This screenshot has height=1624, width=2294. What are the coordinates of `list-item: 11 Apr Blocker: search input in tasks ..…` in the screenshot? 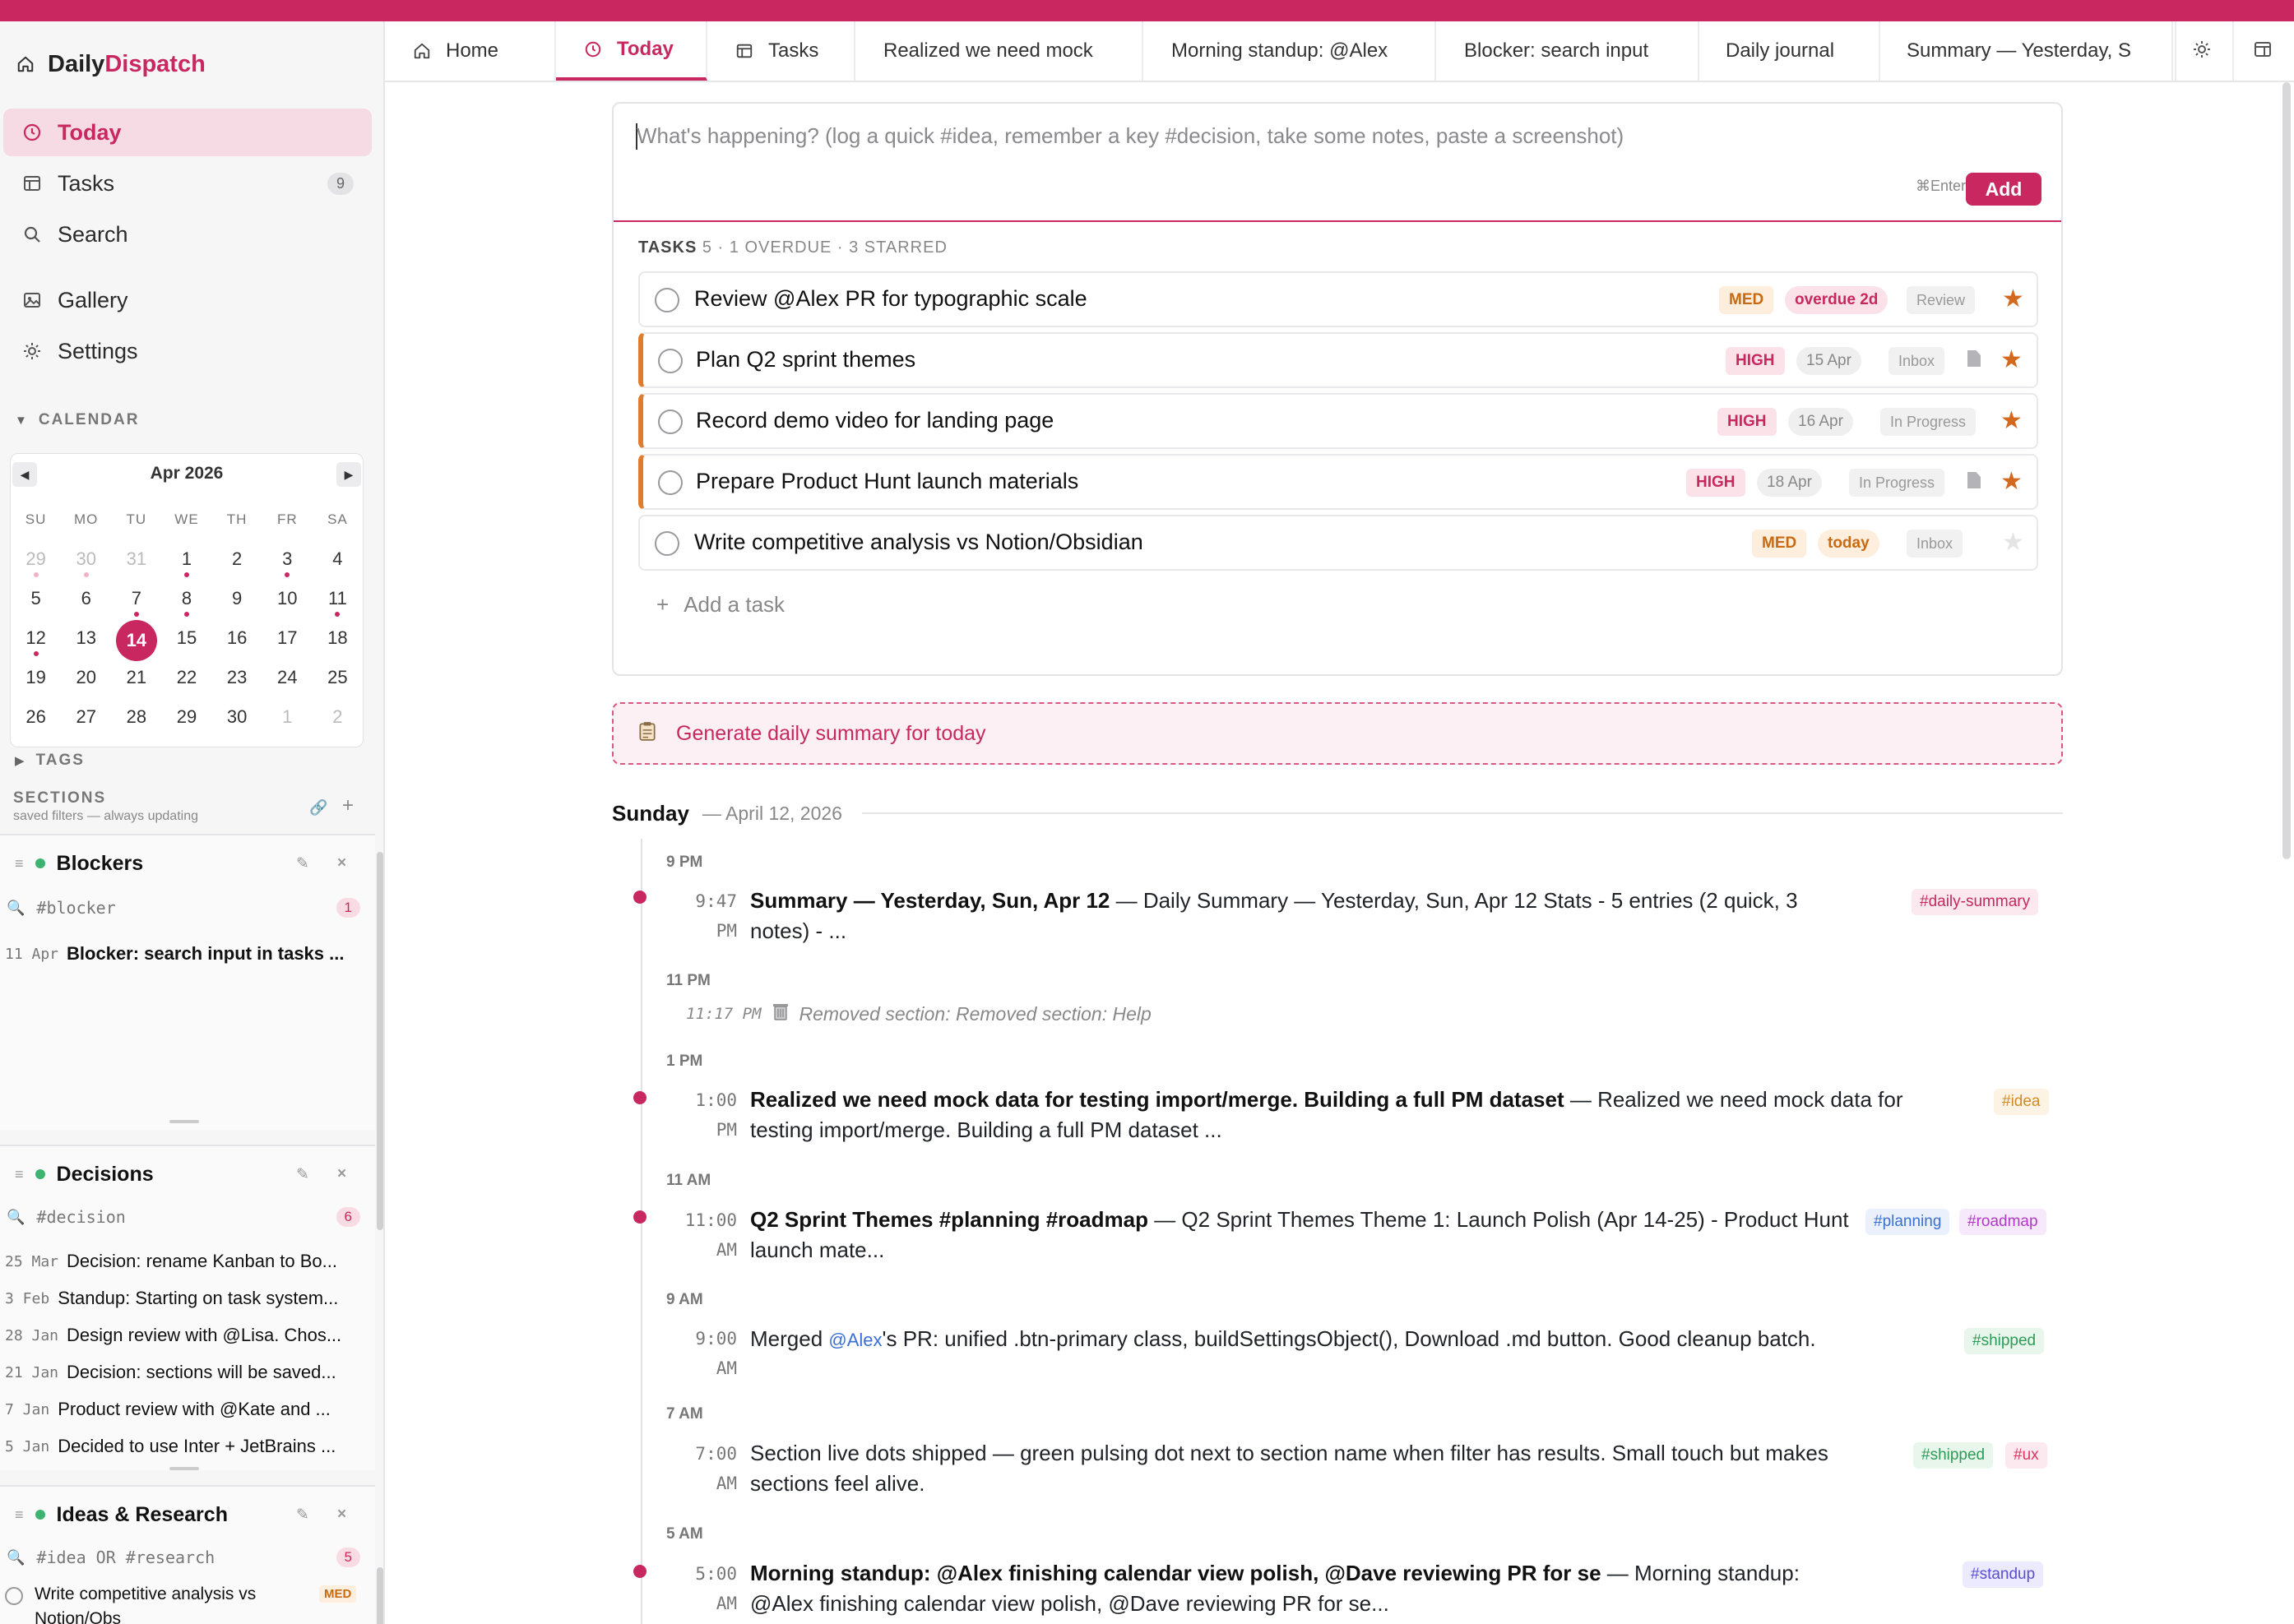 It's located at (186, 954).